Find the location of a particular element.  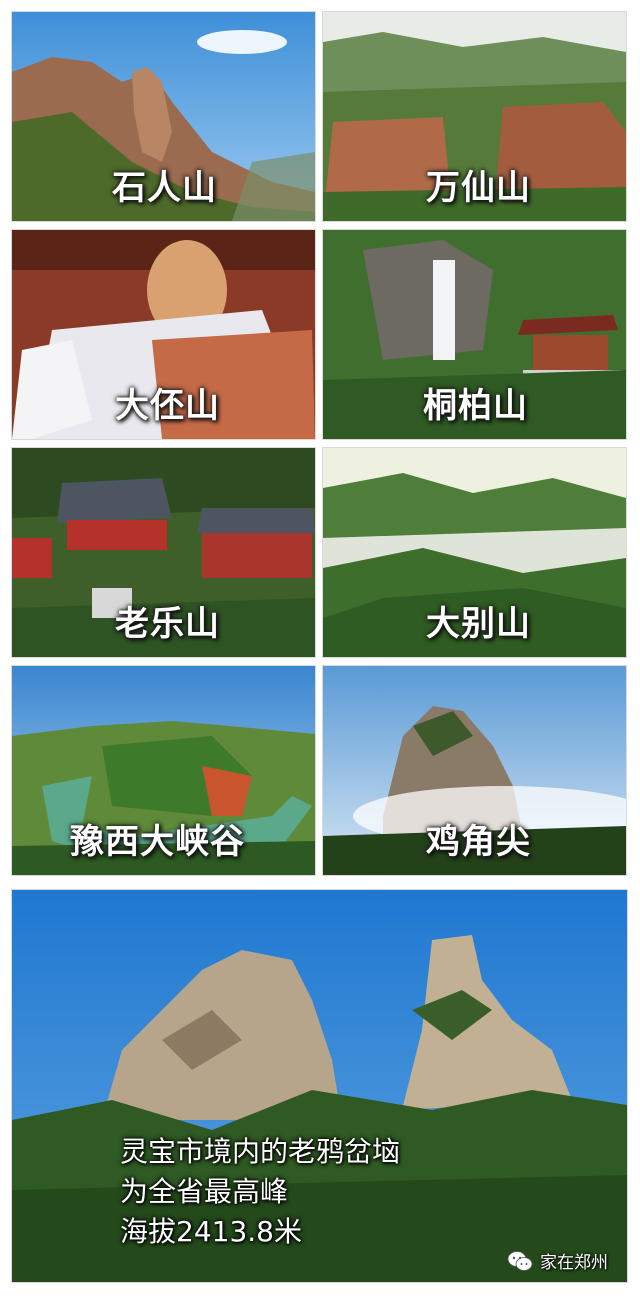

tile-label: 豫西大峡谷 is located at coordinates (157, 842).